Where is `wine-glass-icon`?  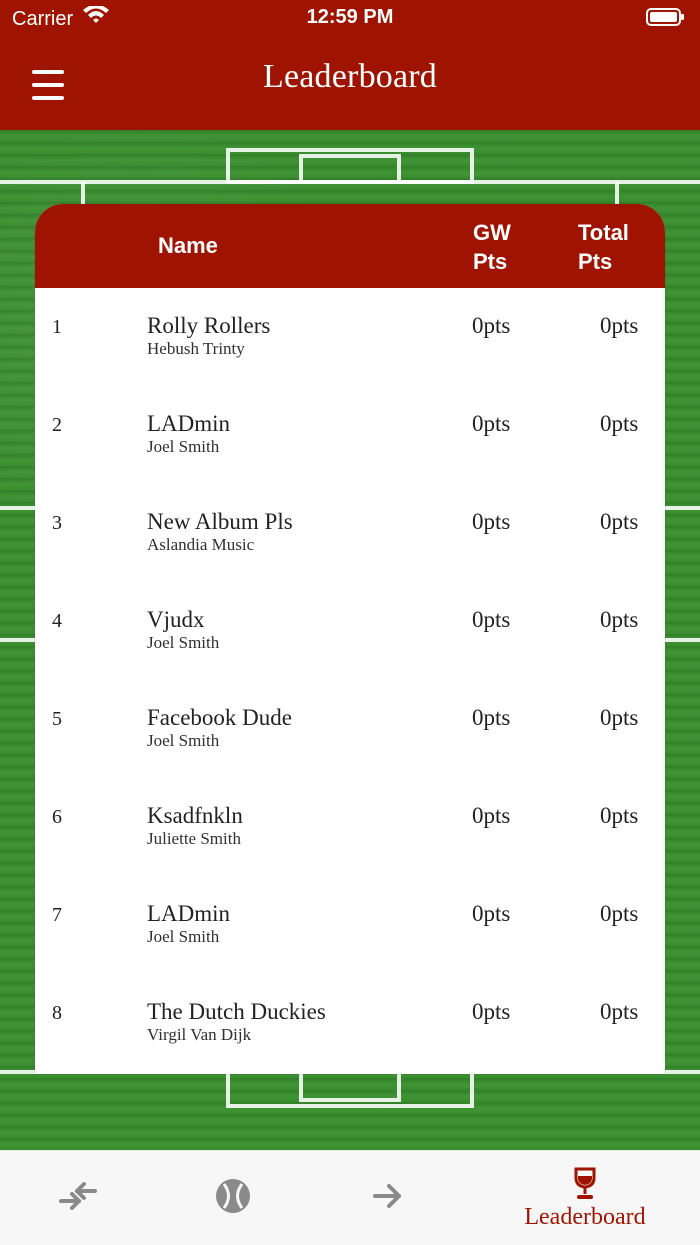 wine-glass-icon is located at coordinates (585, 1185).